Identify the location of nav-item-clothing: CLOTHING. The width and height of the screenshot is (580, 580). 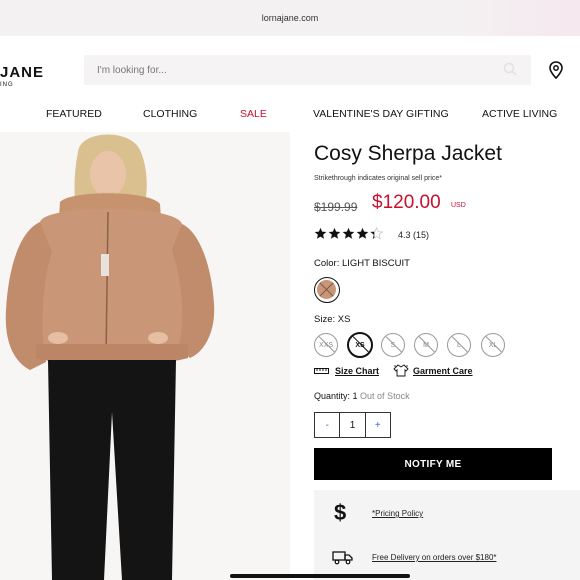
(170, 114).